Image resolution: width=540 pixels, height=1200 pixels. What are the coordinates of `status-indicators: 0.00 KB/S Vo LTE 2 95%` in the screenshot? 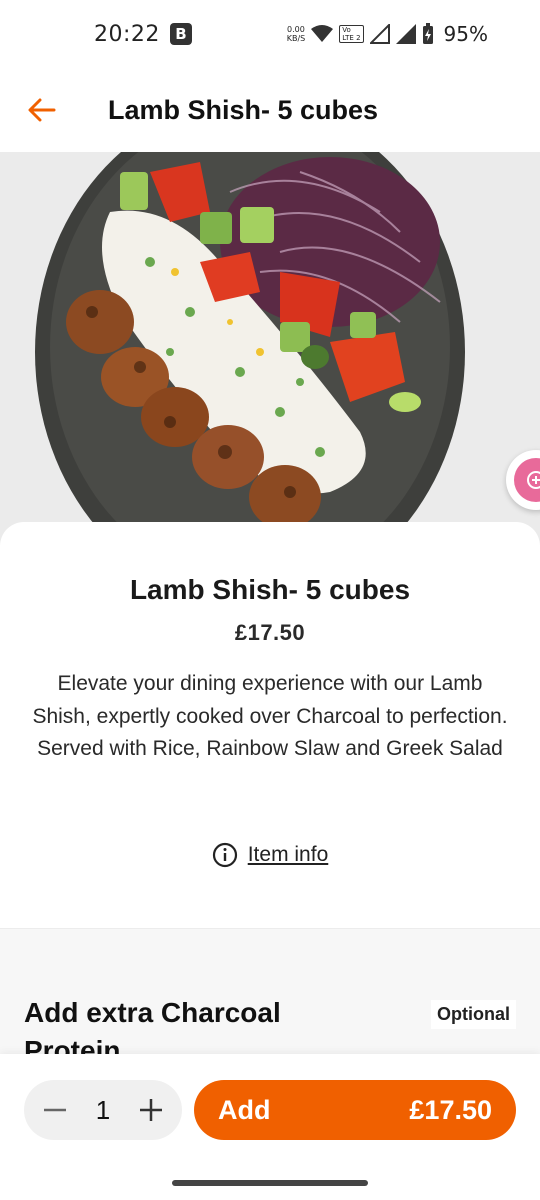 It's located at (387, 34).